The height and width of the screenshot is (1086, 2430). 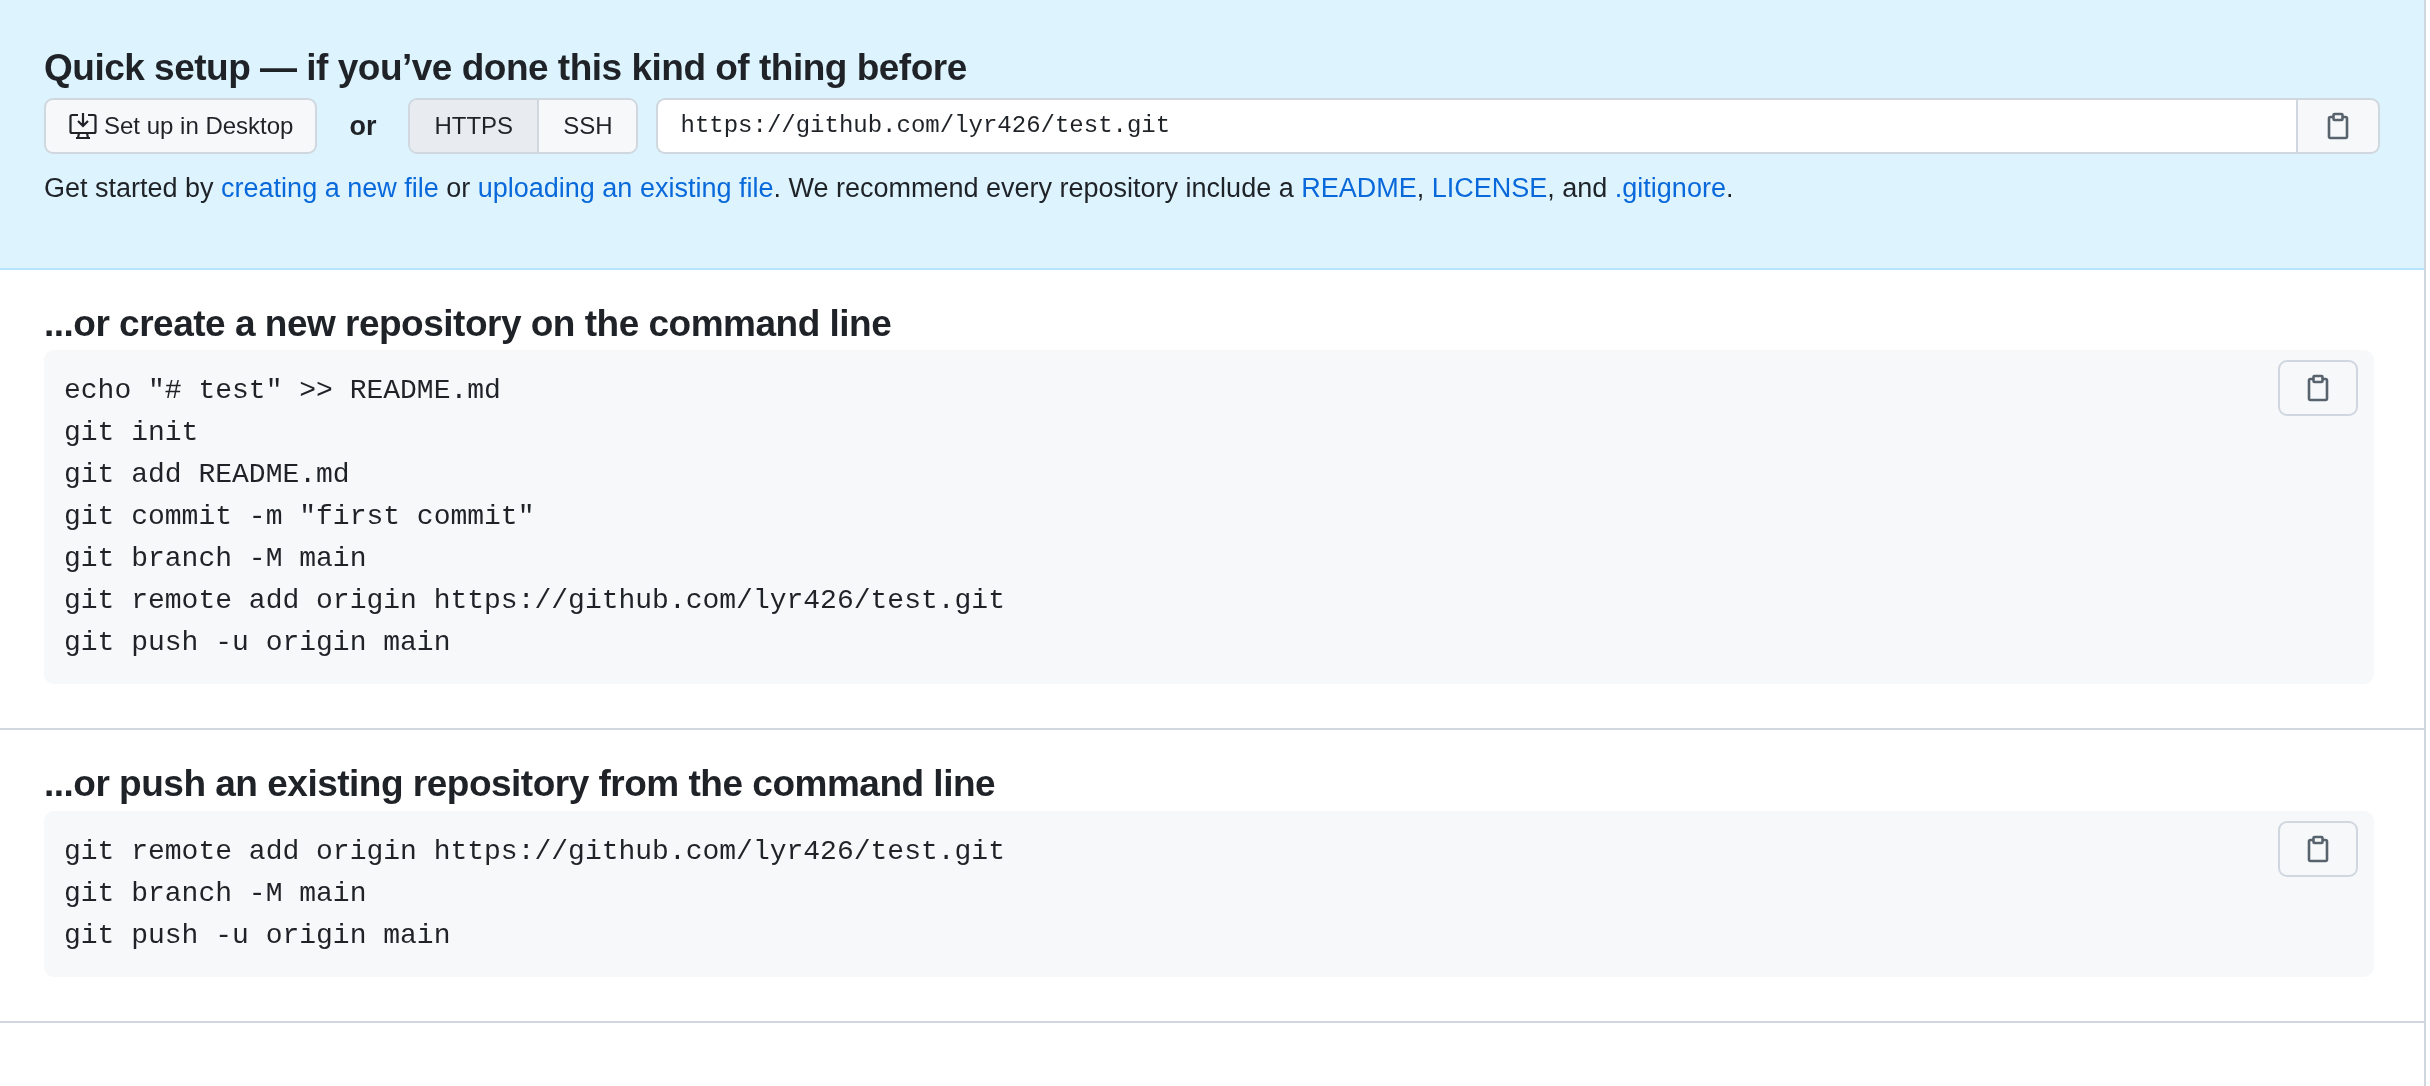 What do you see at coordinates (468, 324) in the screenshot?
I see `section-heading: ...or create a new repository on the command line` at bounding box center [468, 324].